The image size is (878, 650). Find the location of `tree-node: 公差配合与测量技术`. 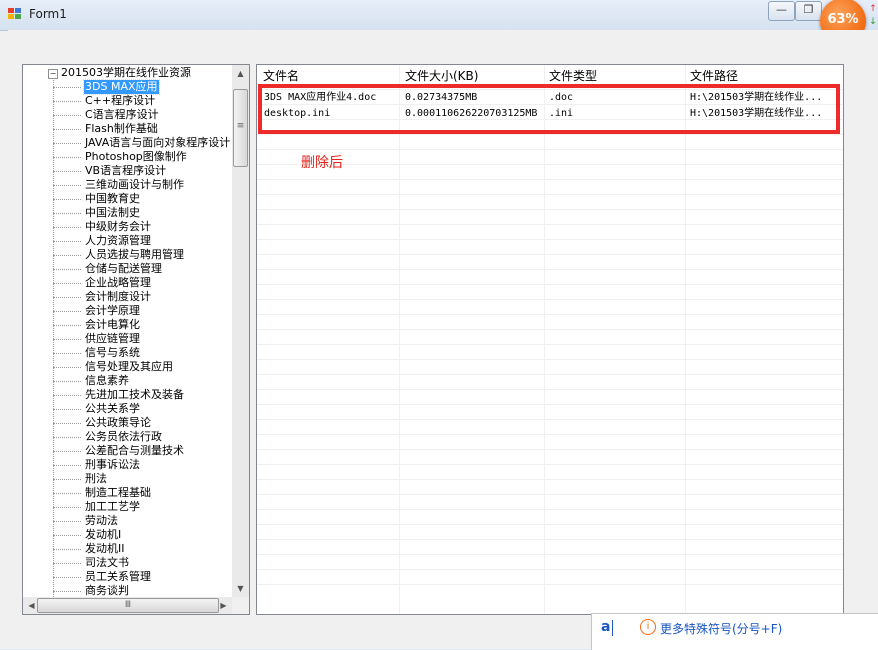

tree-node: 公差配合与测量技术 is located at coordinates (134, 451).